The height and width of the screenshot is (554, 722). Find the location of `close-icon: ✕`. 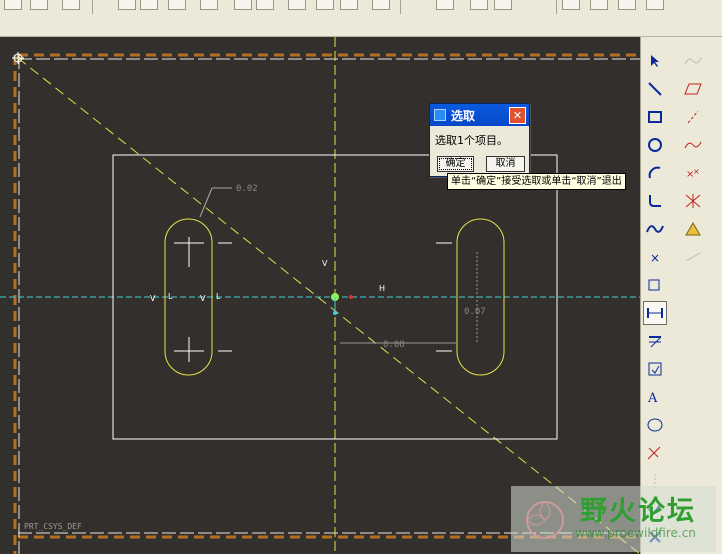

close-icon: ✕ is located at coordinates (517, 115).